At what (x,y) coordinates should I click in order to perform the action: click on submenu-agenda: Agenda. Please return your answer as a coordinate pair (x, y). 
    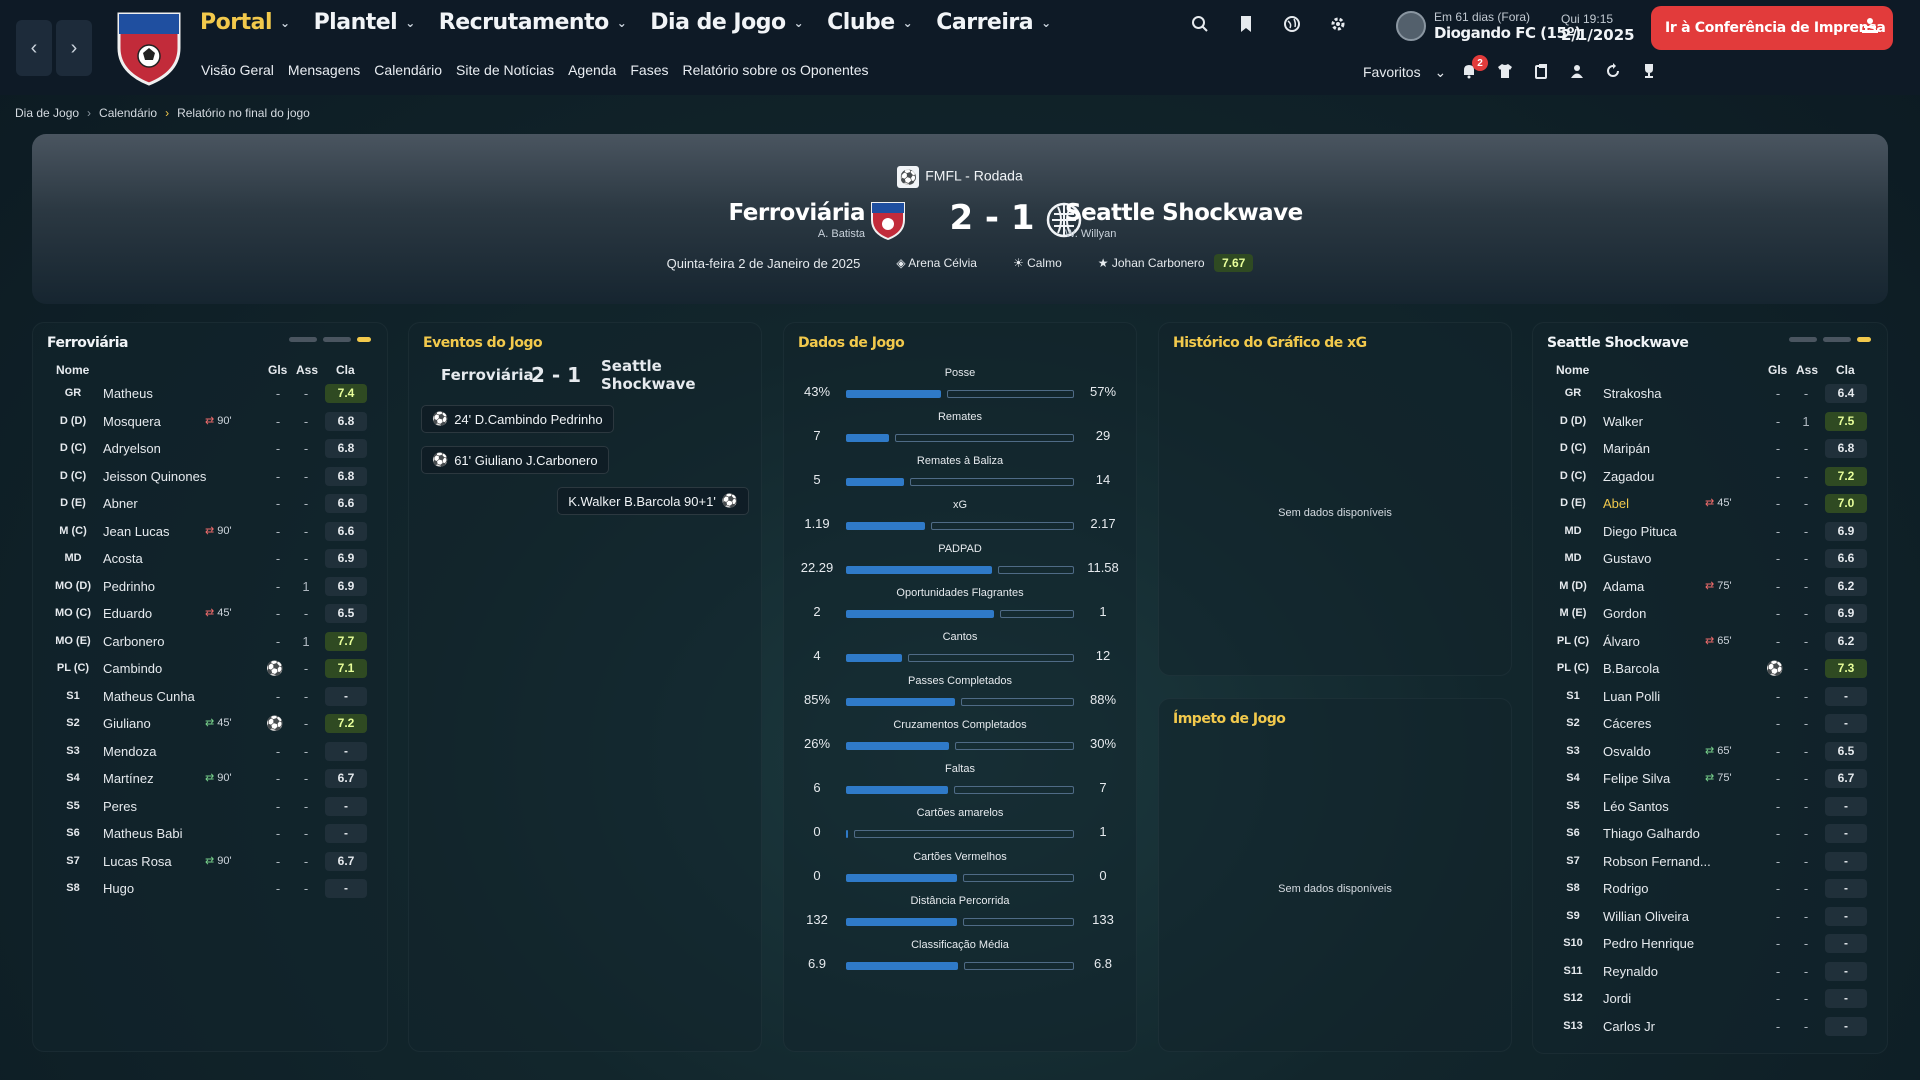
    Looking at the image, I should click on (592, 70).